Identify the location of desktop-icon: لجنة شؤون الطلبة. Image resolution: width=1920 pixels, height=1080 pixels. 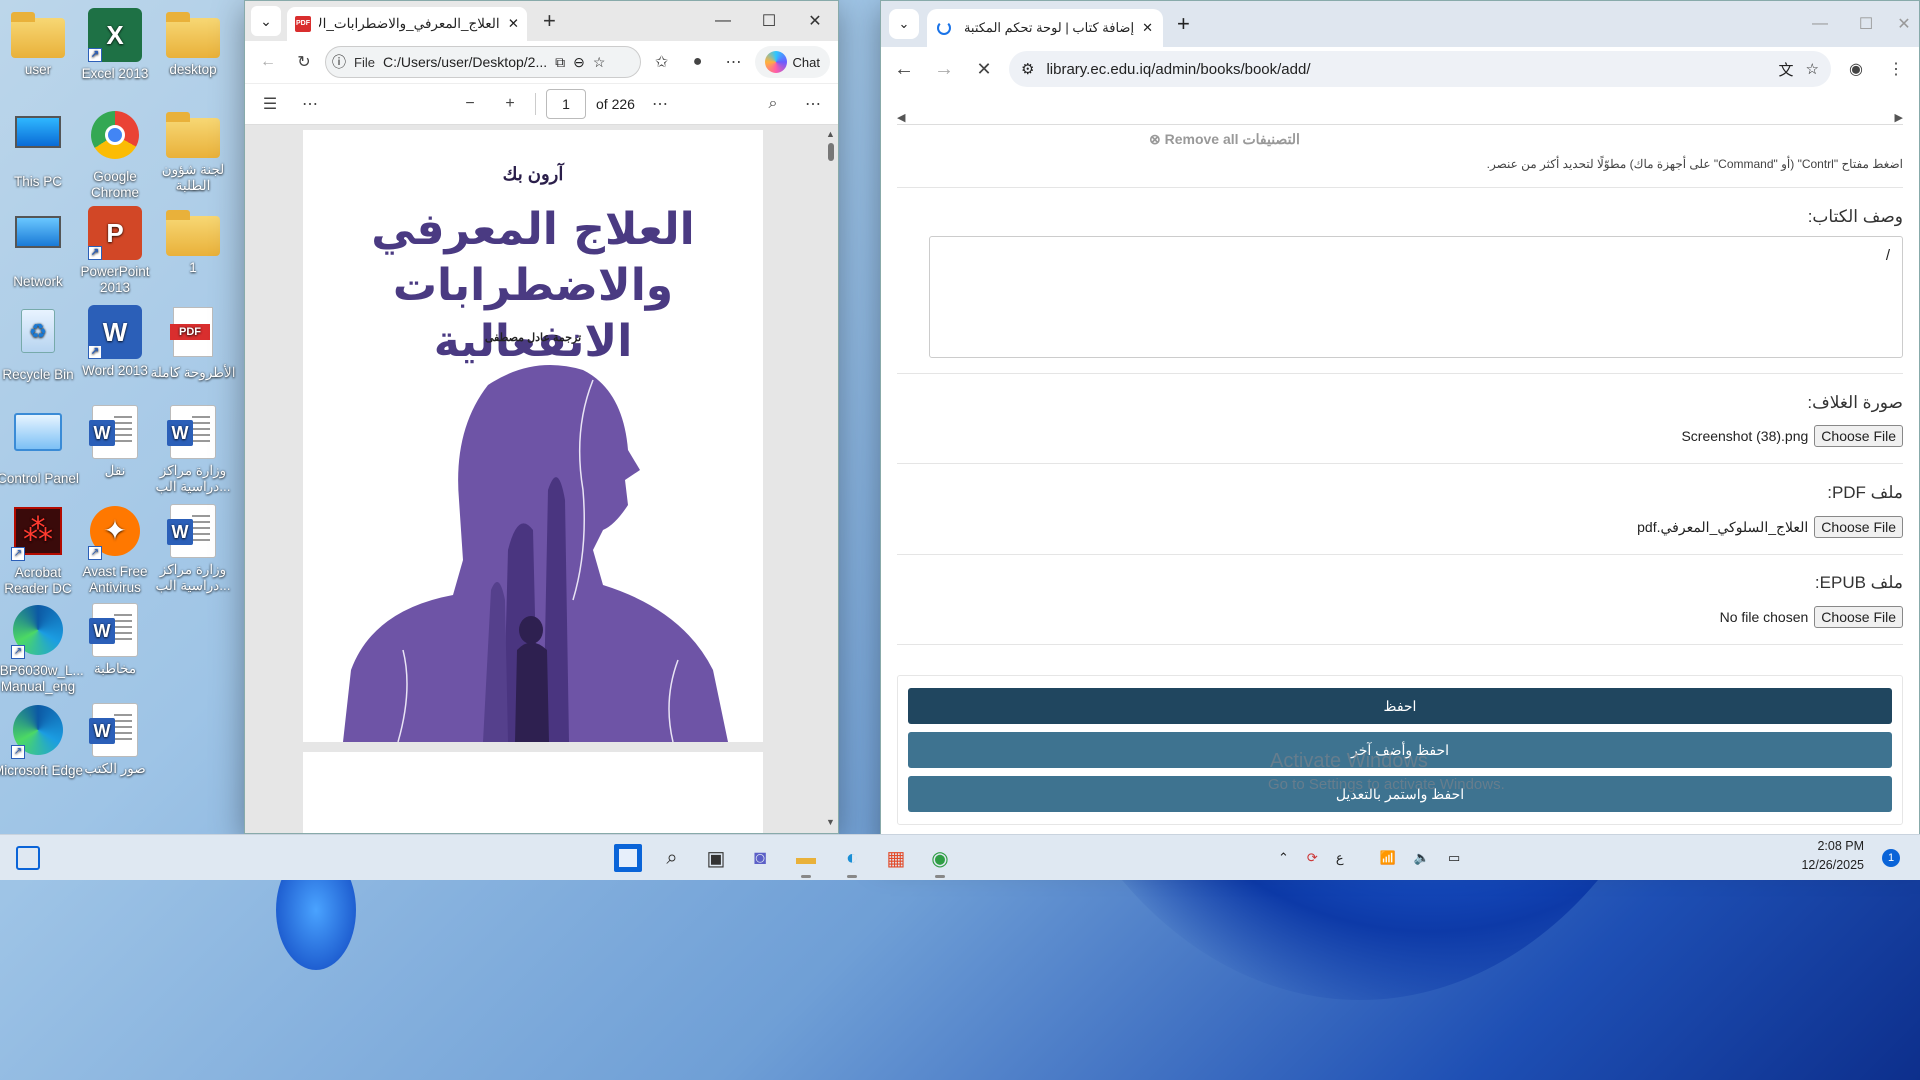
(193, 151).